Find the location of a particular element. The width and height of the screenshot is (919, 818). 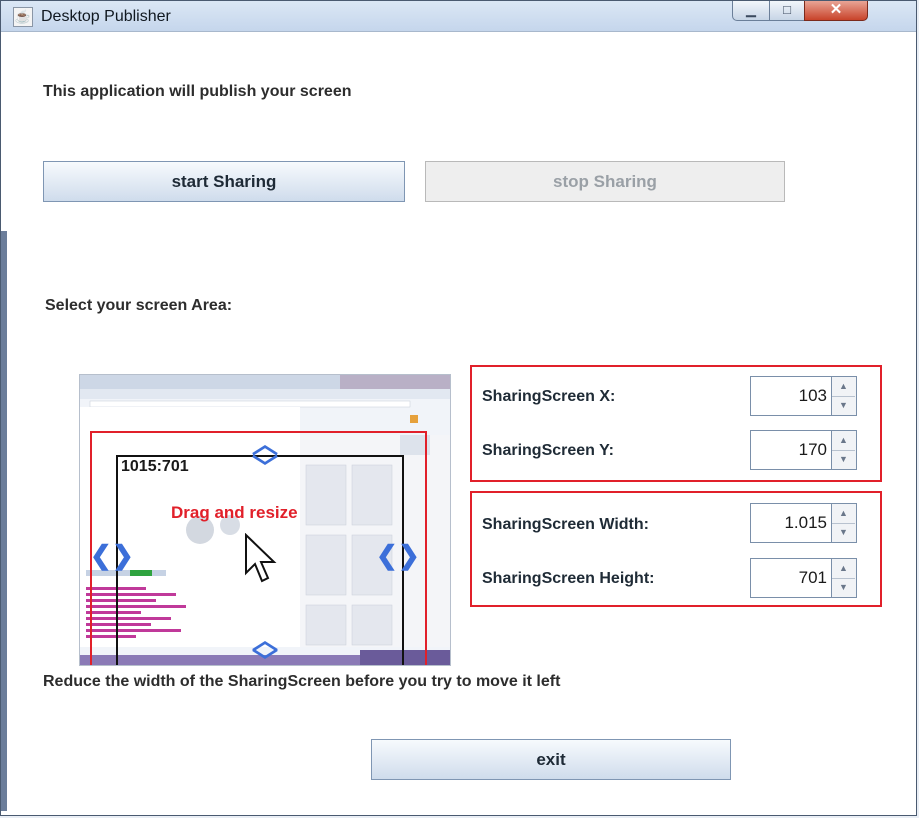

height-spinner: 701 ▲ ▼ is located at coordinates (803, 578).